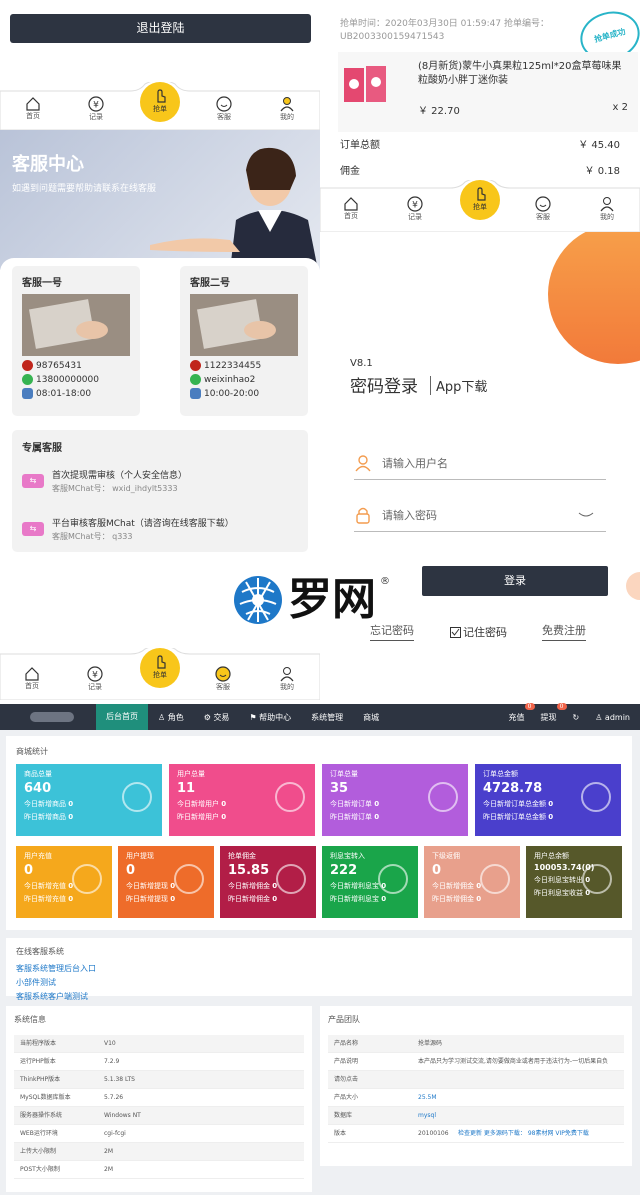 Image resolution: width=640 pixels, height=1195 pixels. Describe the element at coordinates (217, 717) in the screenshot. I see `nav-trade: ⚙ 交易` at that location.